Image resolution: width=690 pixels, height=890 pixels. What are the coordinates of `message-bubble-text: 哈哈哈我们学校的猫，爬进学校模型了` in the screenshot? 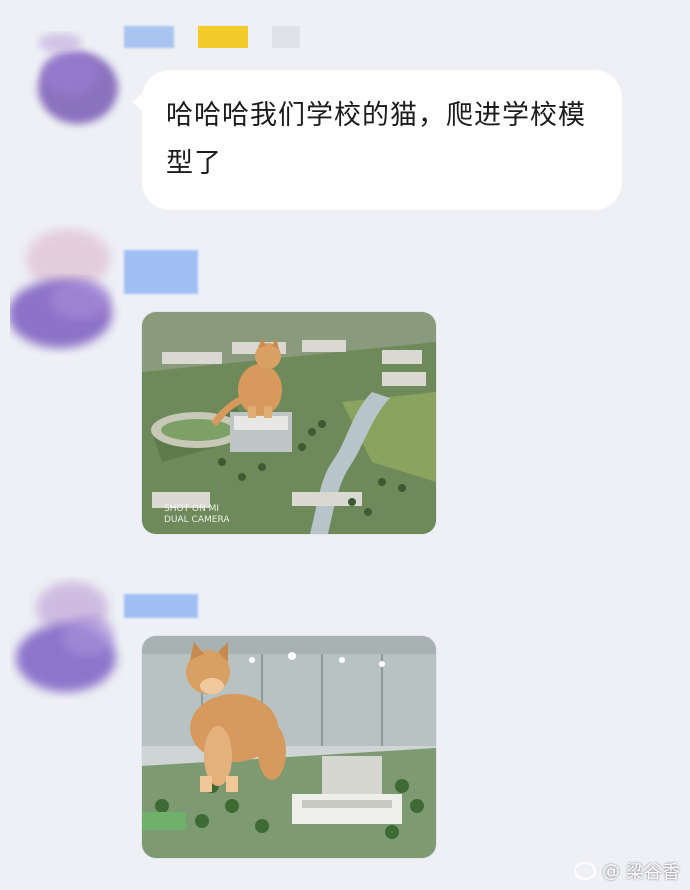 It's located at (377, 140).